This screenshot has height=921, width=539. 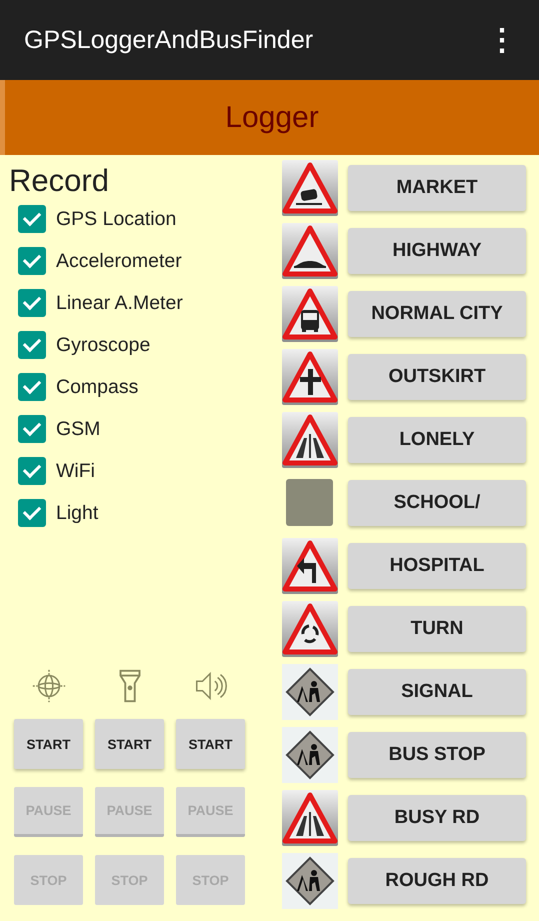 What do you see at coordinates (502, 40) in the screenshot?
I see `menu-button: ⋮` at bounding box center [502, 40].